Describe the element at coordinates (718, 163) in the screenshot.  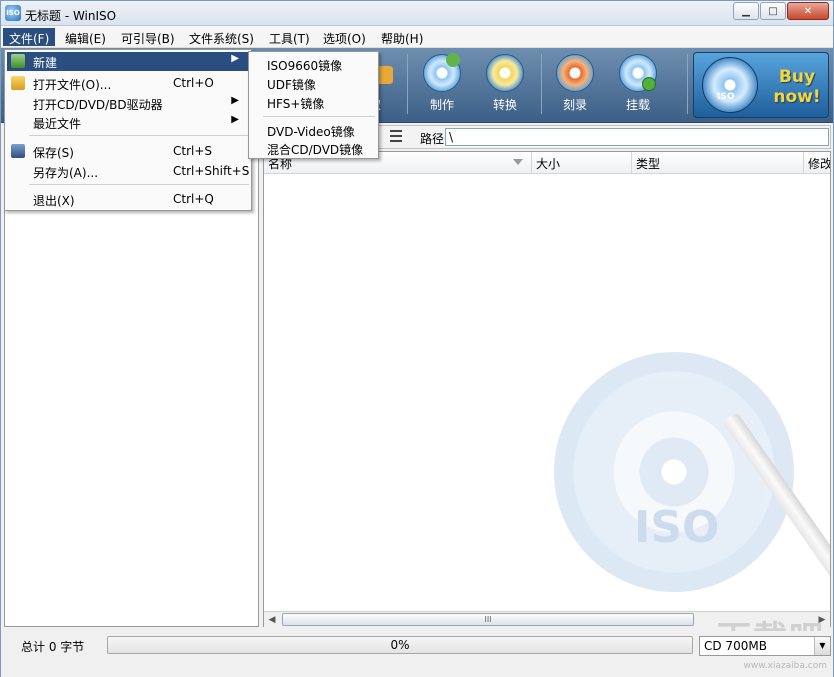
I see `column-type: 类型` at that location.